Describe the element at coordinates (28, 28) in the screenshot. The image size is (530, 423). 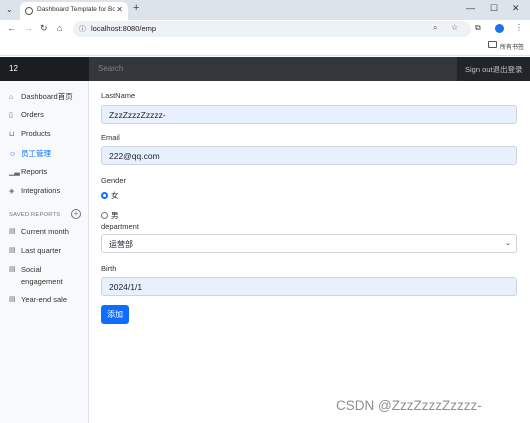
I see `forward-icon: →` at that location.